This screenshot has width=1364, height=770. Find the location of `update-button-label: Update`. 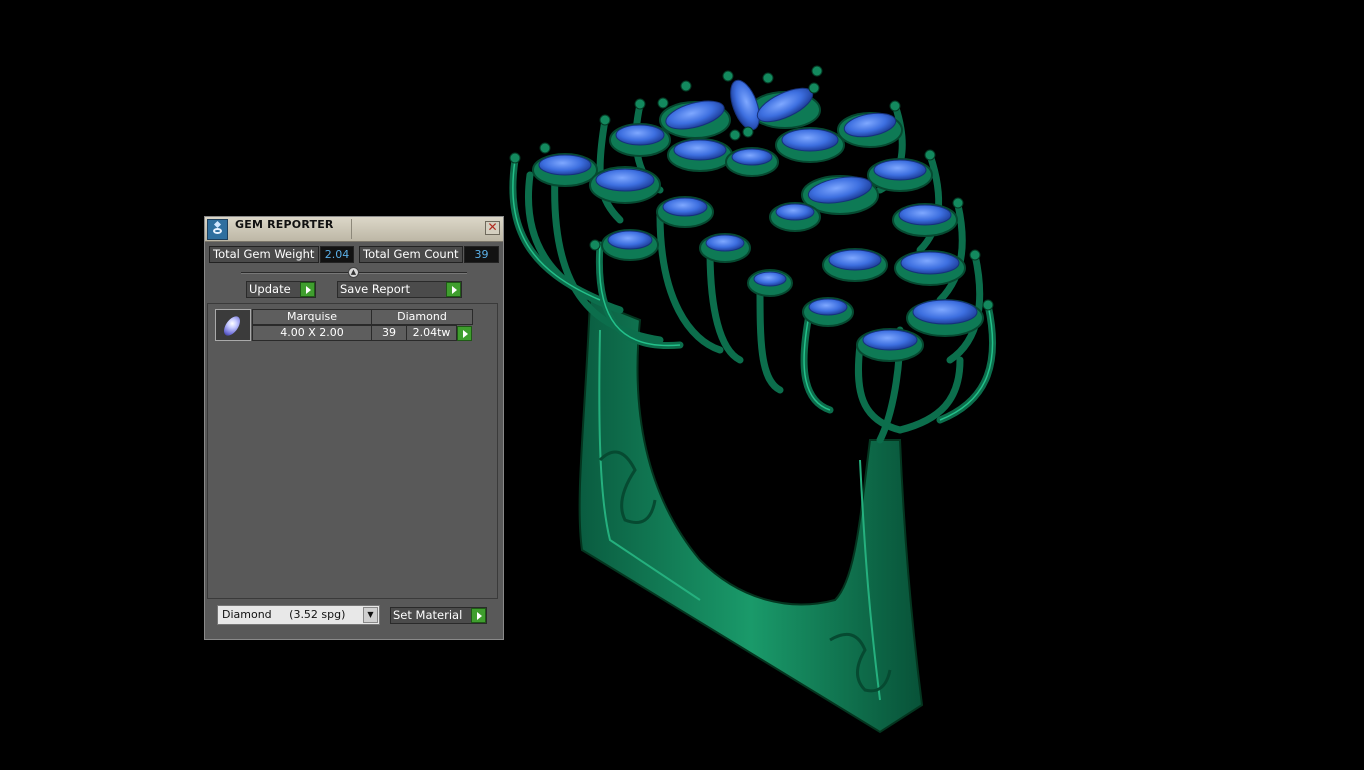

update-button-label: Update is located at coordinates (270, 289).